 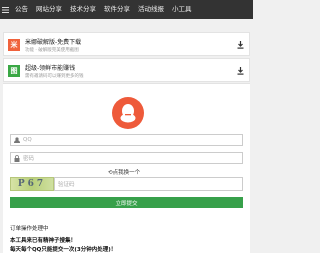 I want to click on nav-item-site-share: 网站分享, so click(x=49, y=9).